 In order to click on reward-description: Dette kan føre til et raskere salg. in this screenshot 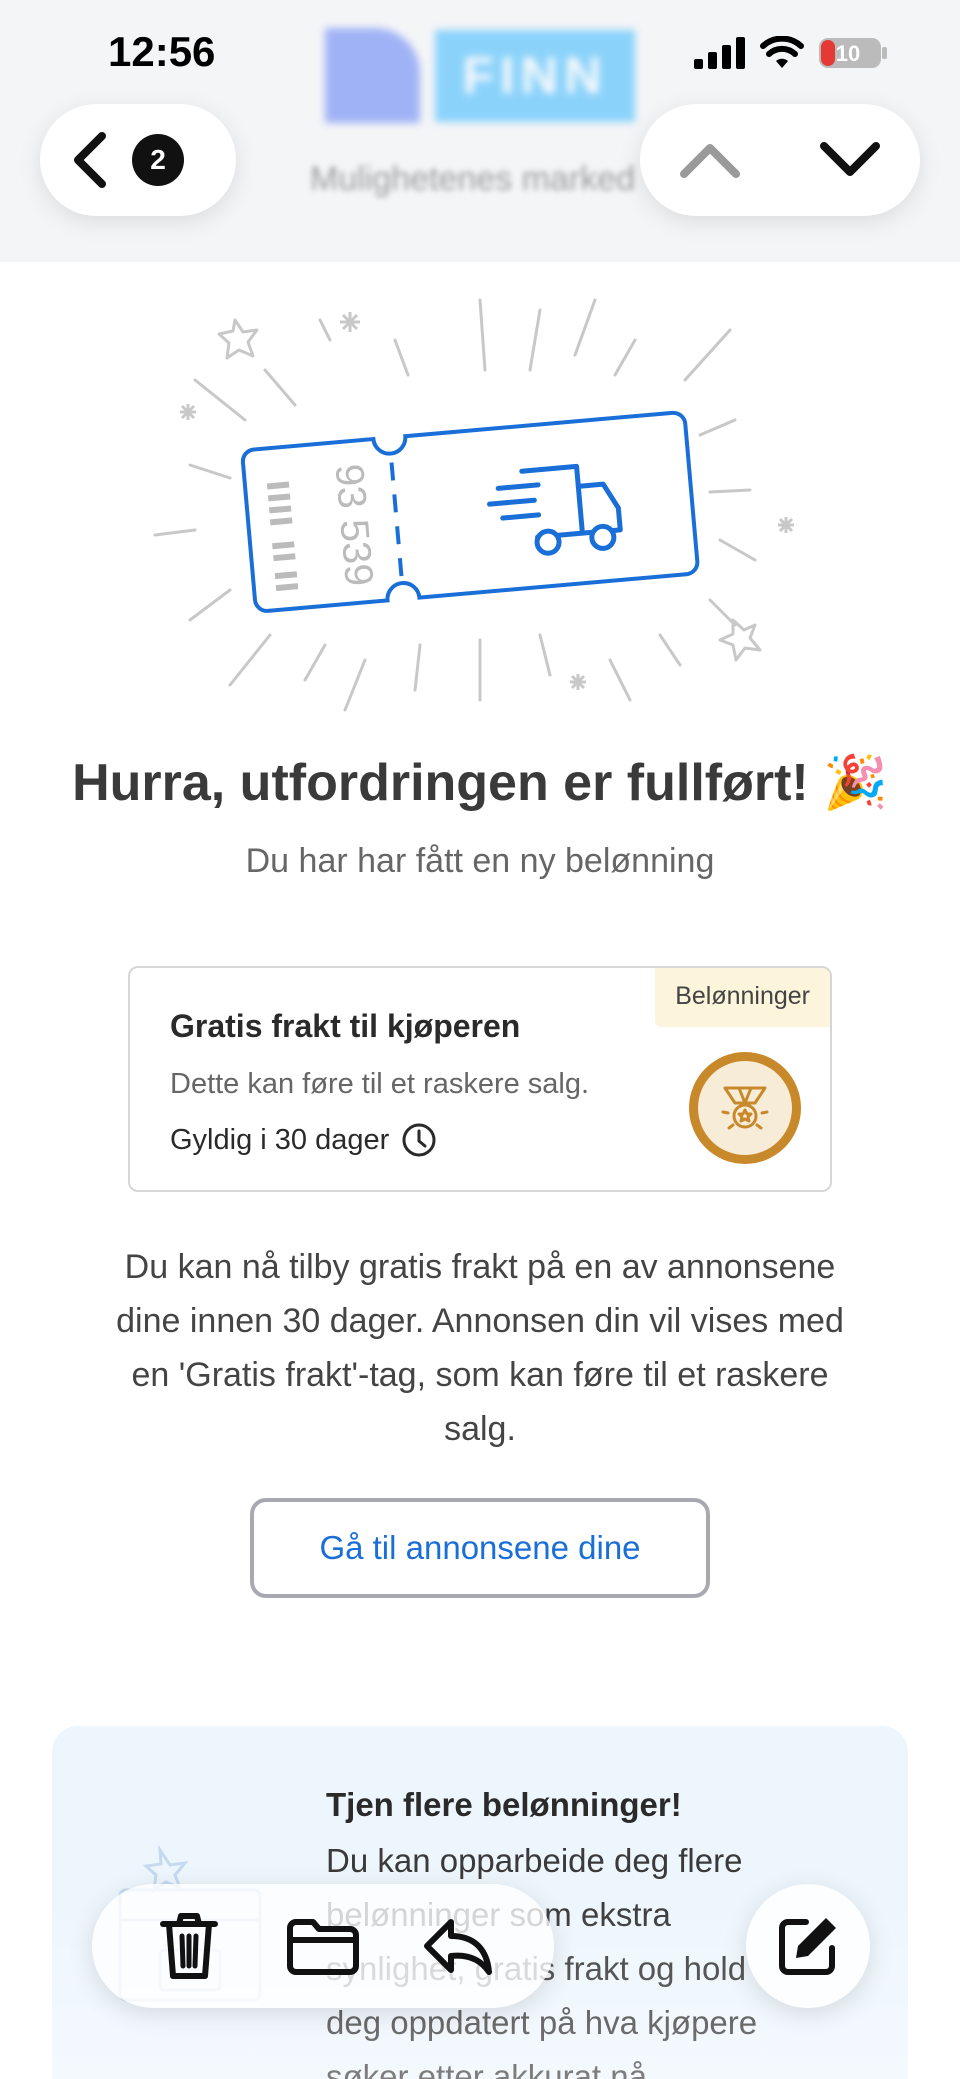, I will do `click(380, 1084)`.